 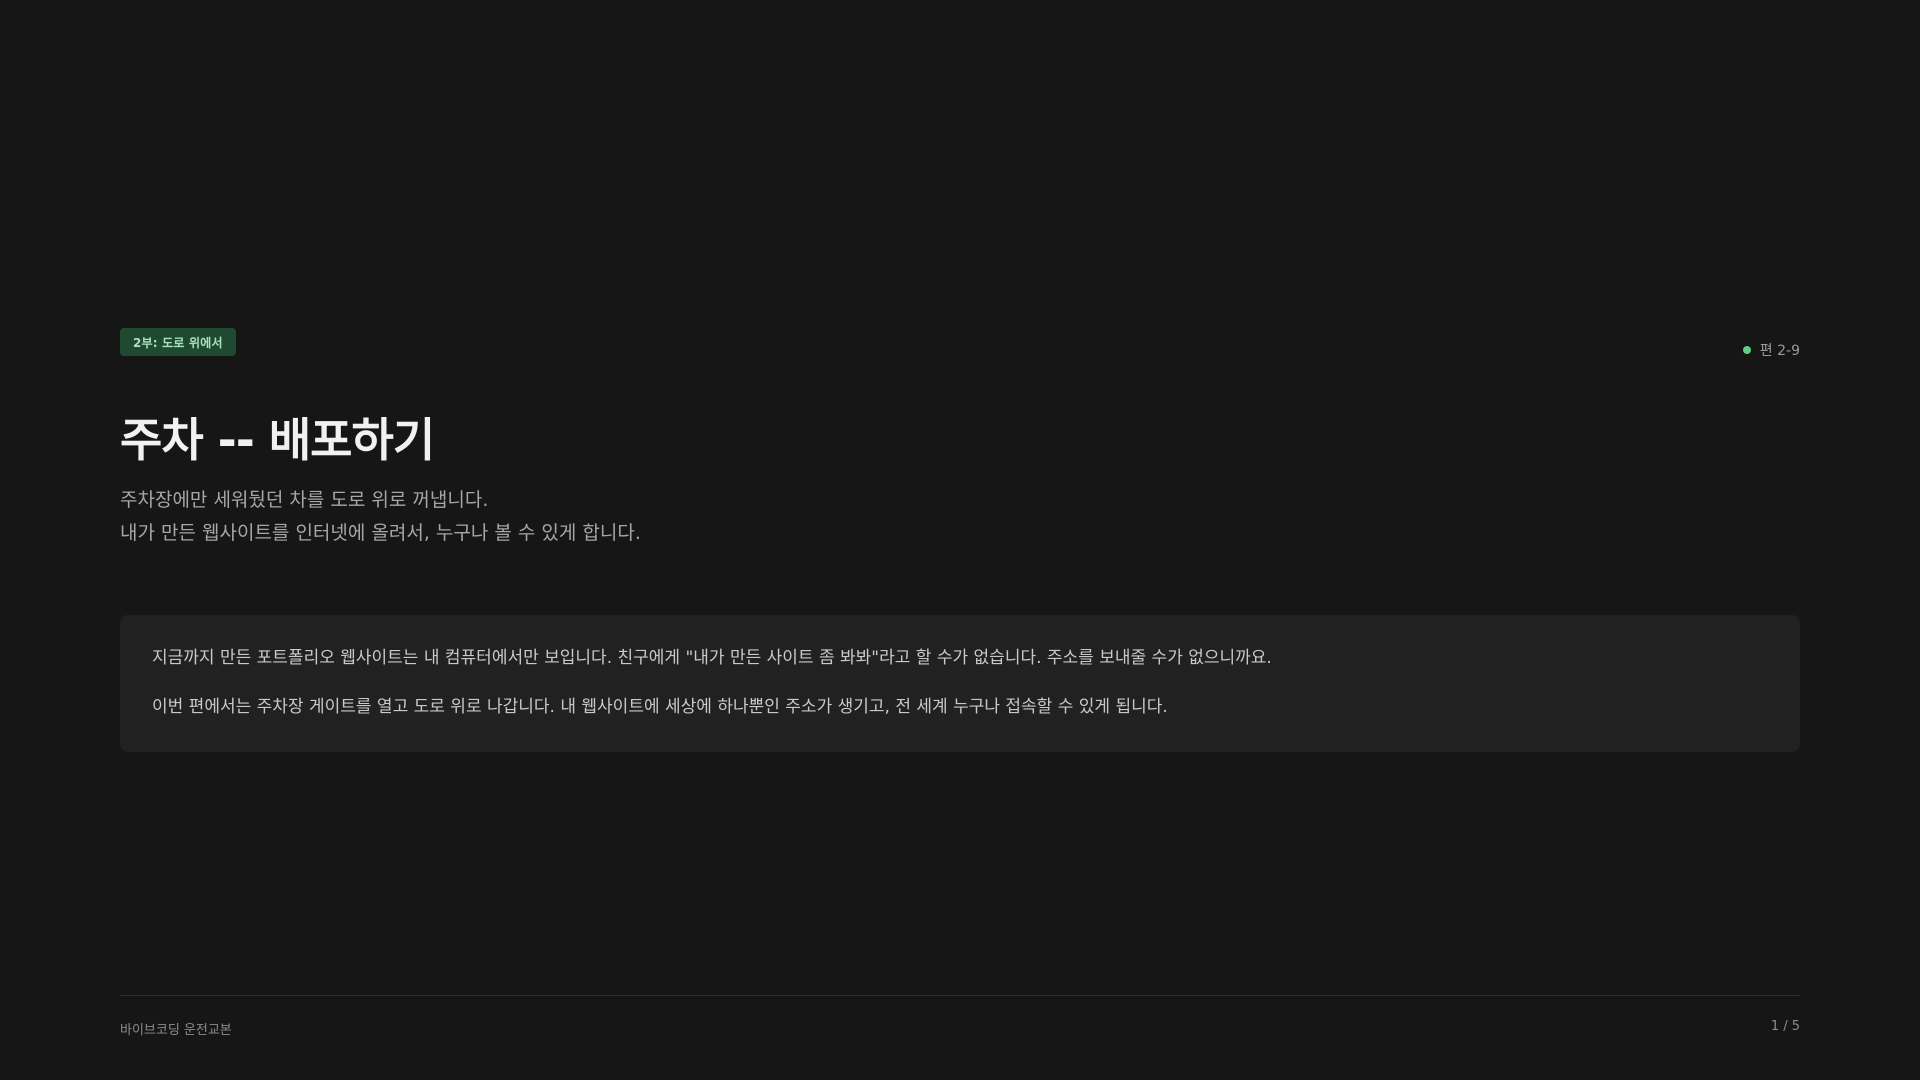 I want to click on episode-label: 편 2-9, so click(x=1779, y=351).